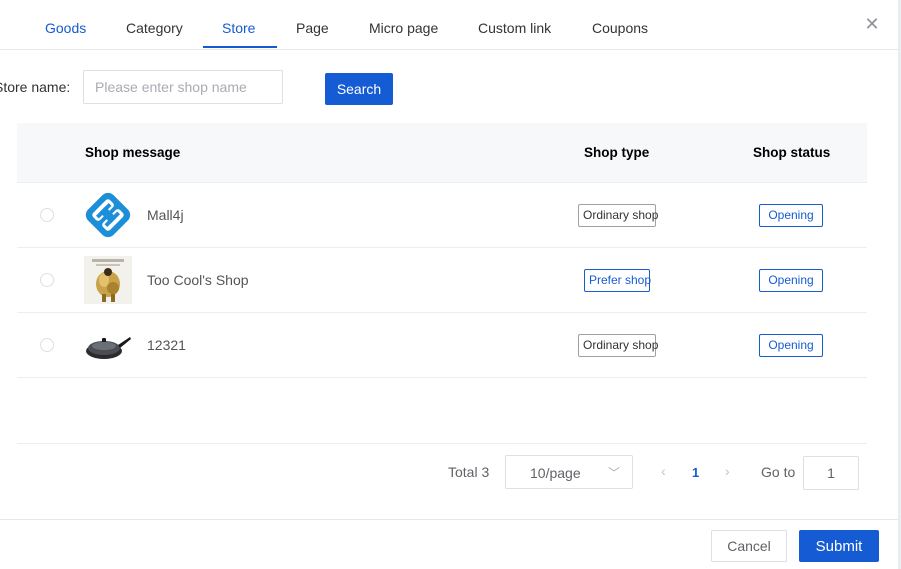  What do you see at coordinates (198, 280) in the screenshot?
I see `shop-name: Too Cool's Shop` at bounding box center [198, 280].